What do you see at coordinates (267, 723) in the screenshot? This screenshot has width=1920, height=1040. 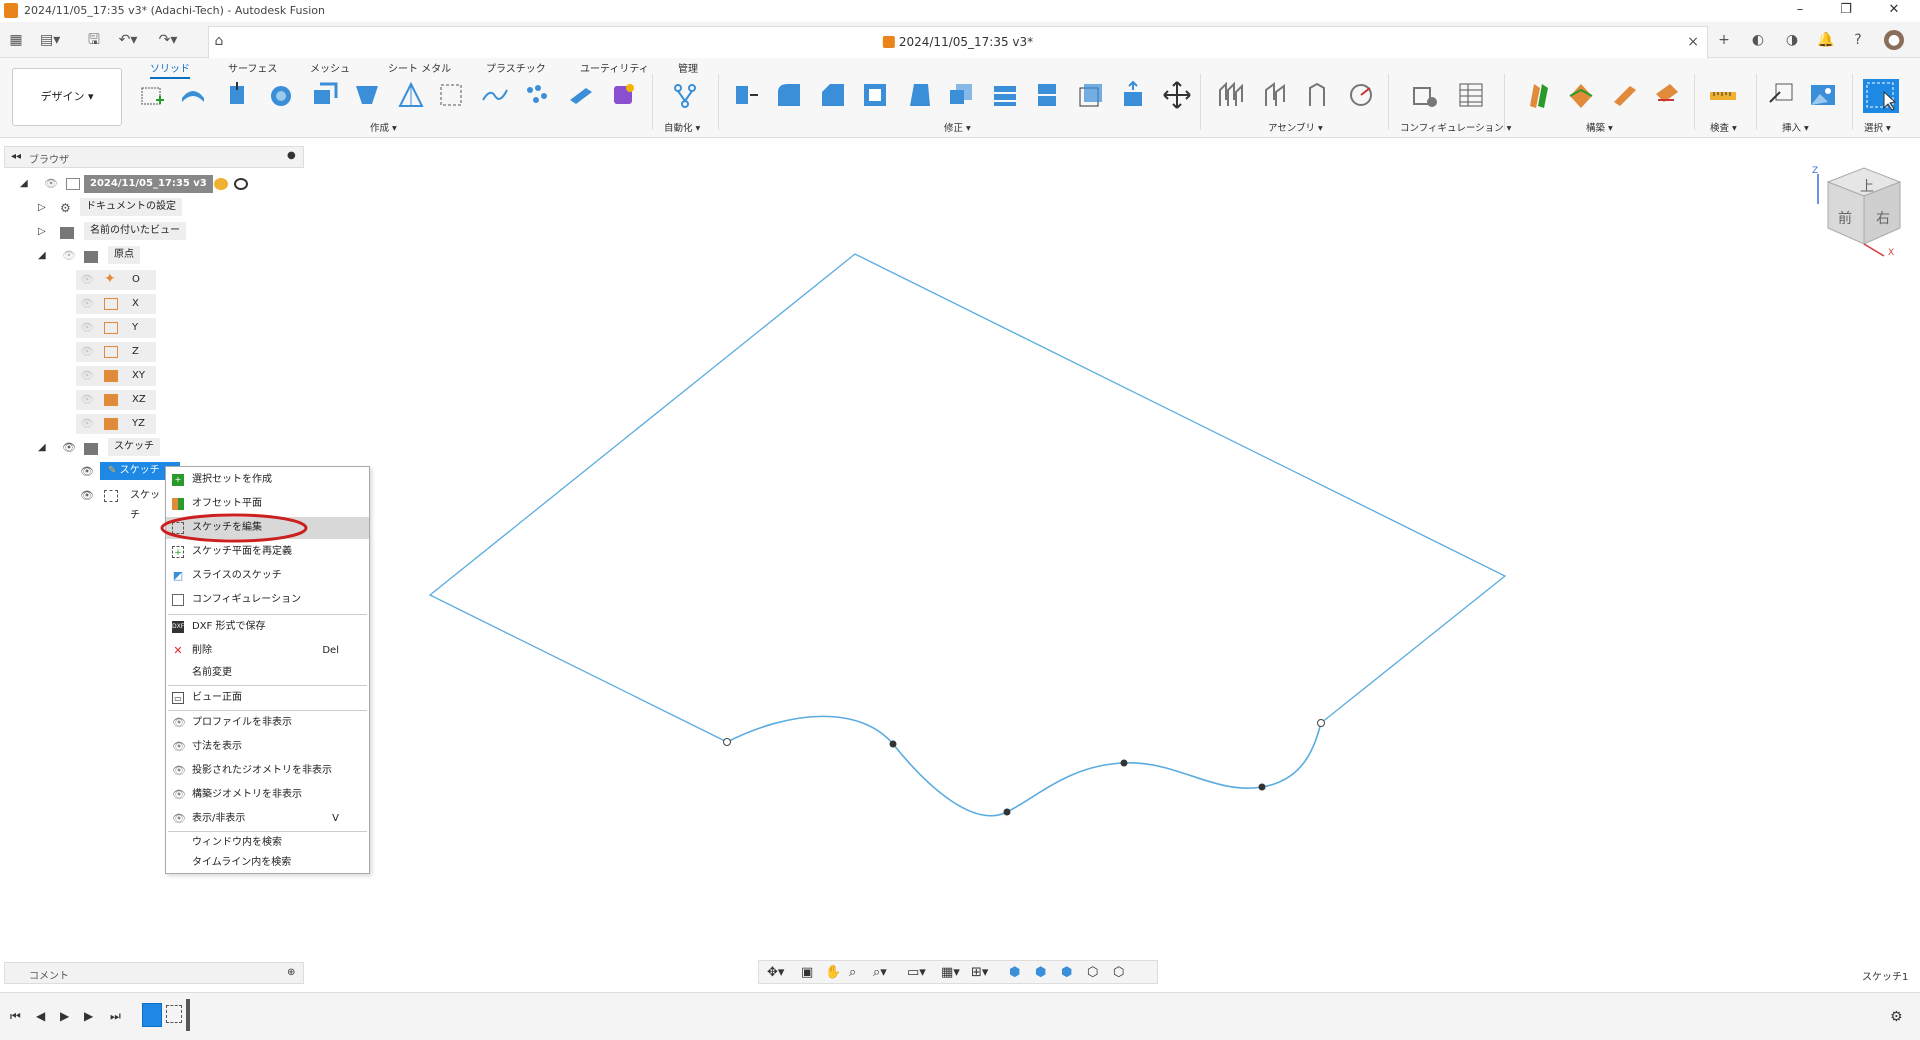 I see `menu-item-hide-profile: 👁 プロファイルを非表示` at bounding box center [267, 723].